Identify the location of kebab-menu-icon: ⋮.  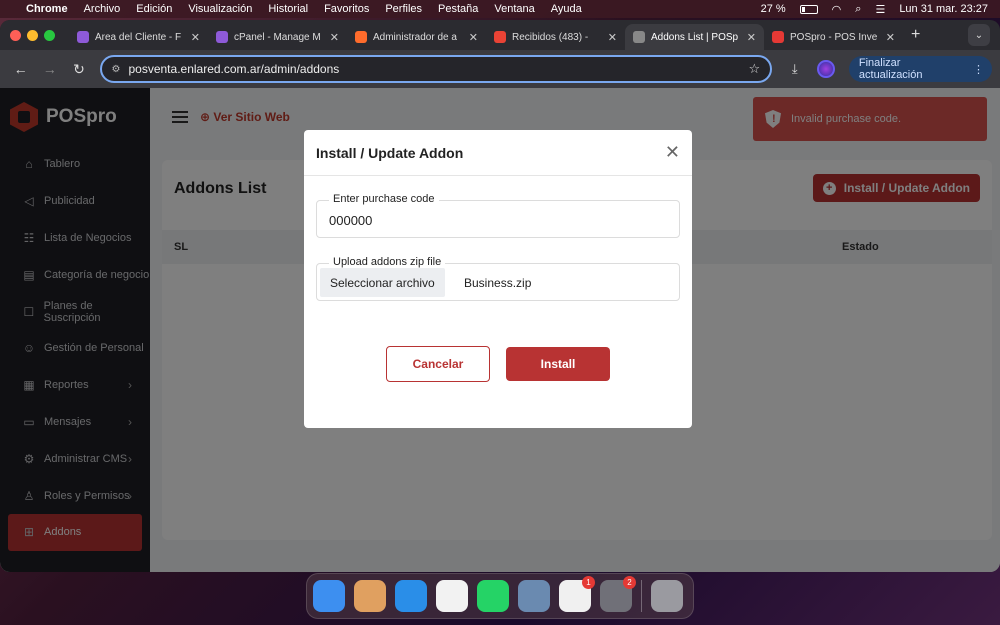
(978, 69).